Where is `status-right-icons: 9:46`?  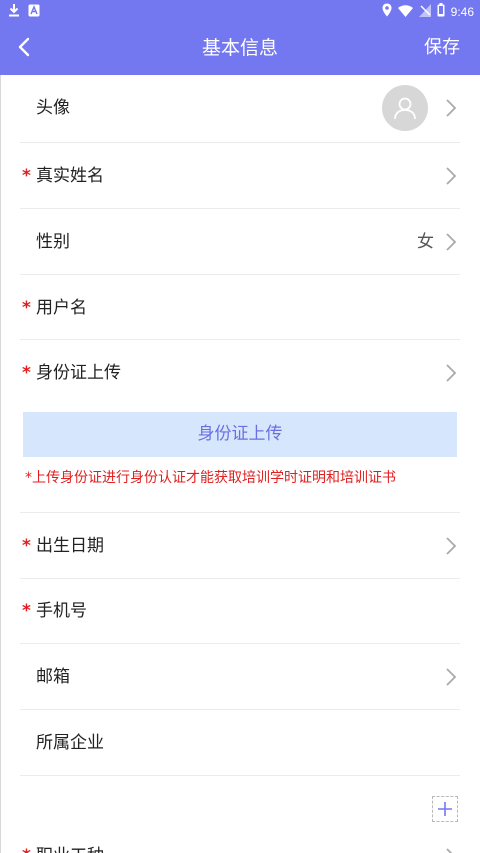 status-right-icons: 9:46 is located at coordinates (428, 11).